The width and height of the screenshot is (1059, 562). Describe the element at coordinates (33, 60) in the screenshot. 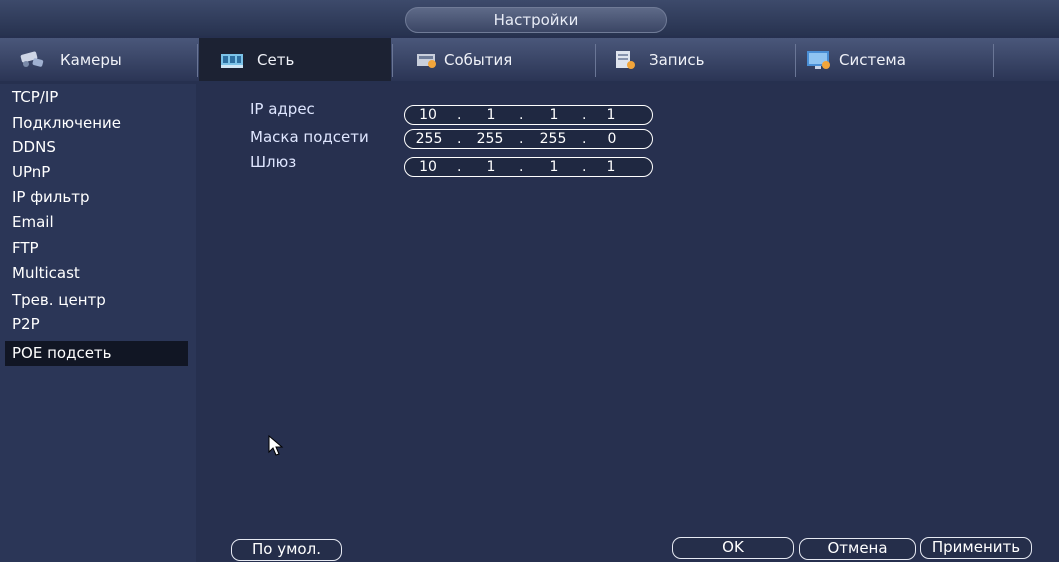

I see `camera-icon` at that location.